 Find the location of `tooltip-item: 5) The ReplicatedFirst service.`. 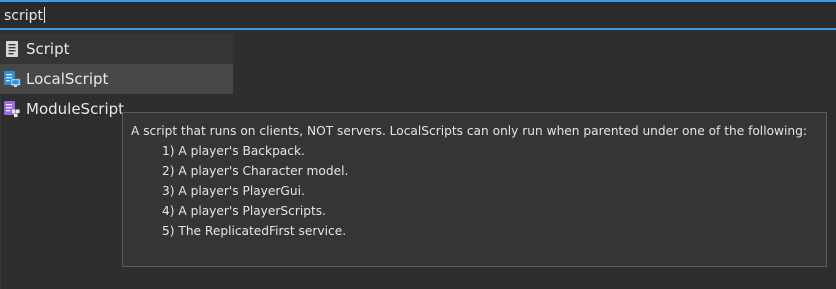

tooltip-item: 5) The ReplicatedFirst service. is located at coordinates (254, 231).